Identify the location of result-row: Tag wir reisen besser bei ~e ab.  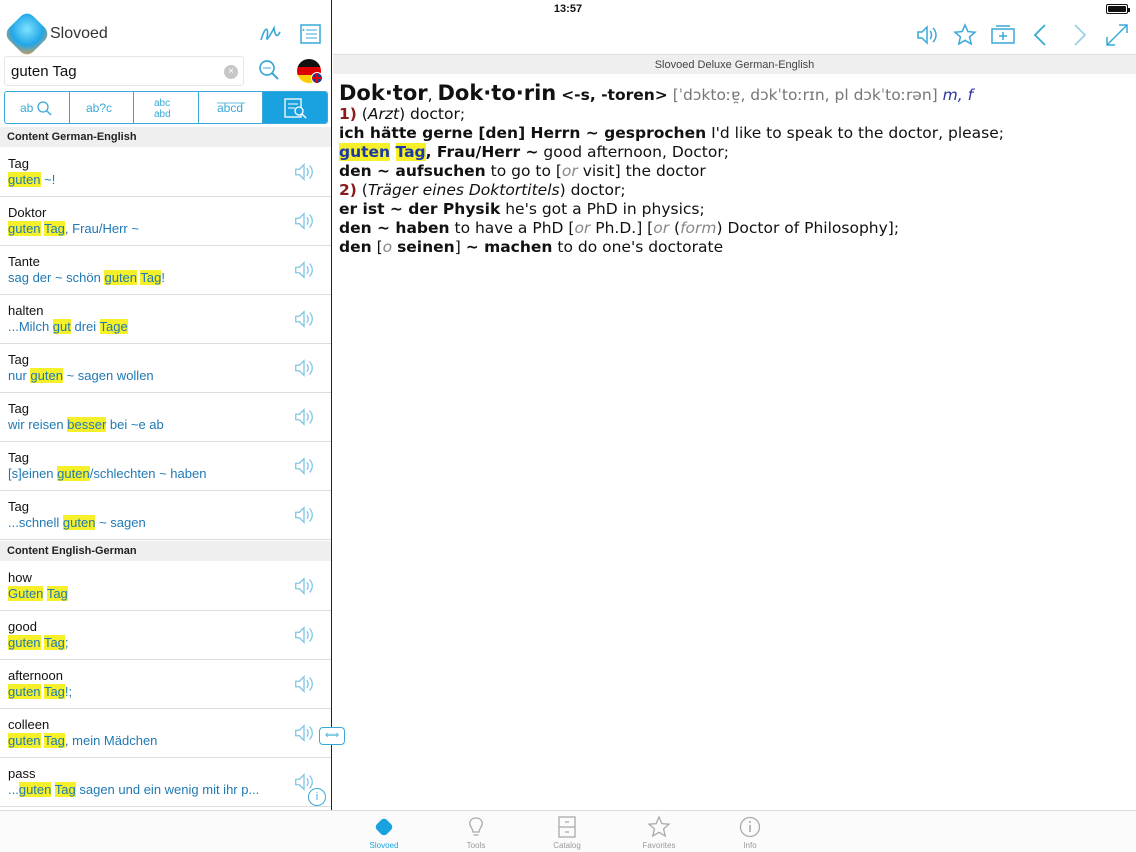
(165, 417).